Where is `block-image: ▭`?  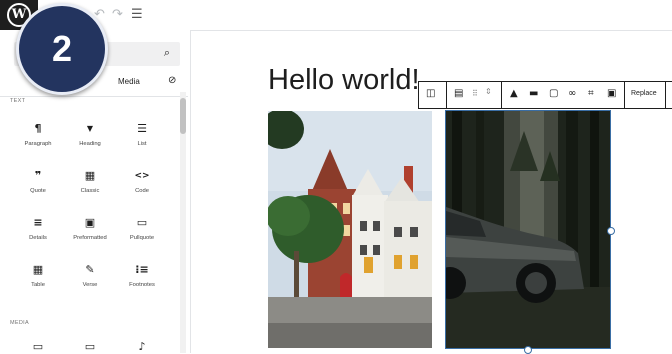
block-image: ▭ is located at coordinates (38, 346).